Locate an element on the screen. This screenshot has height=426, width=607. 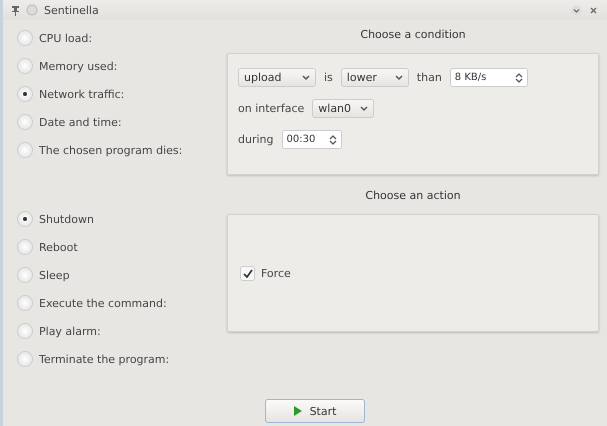
radio-label: Reboot is located at coordinates (58, 247).